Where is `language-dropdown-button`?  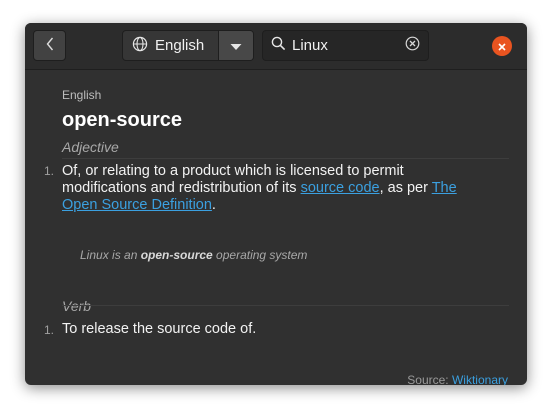 language-dropdown-button is located at coordinates (235, 45).